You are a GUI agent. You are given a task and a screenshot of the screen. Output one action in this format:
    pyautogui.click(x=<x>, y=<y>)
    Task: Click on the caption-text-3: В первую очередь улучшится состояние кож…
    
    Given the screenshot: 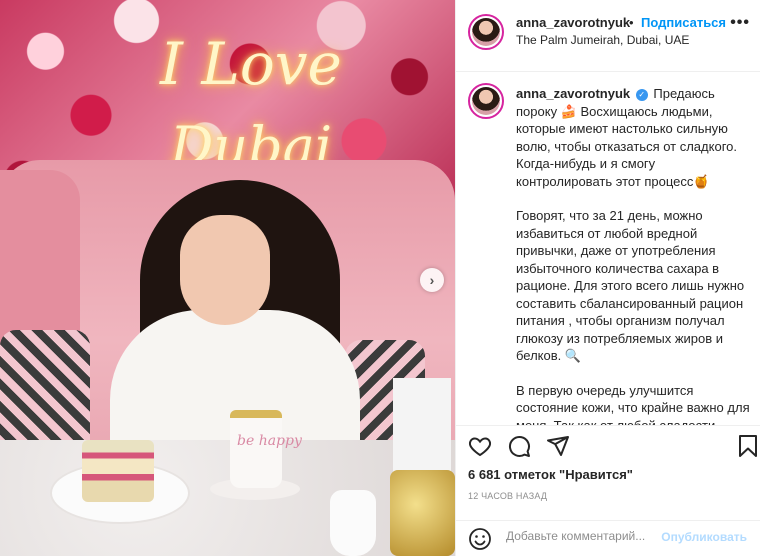 What is the action you would take?
    pyautogui.click(x=633, y=404)
    